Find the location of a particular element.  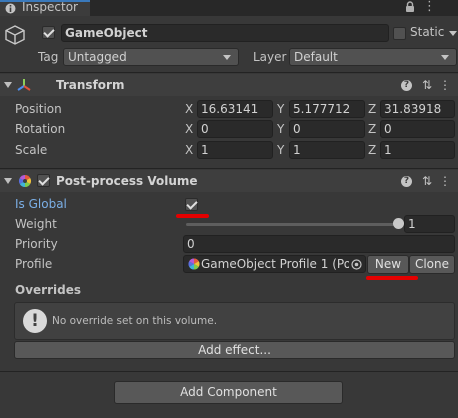

gameobject-name-field: GameObject is located at coordinates (225, 33).